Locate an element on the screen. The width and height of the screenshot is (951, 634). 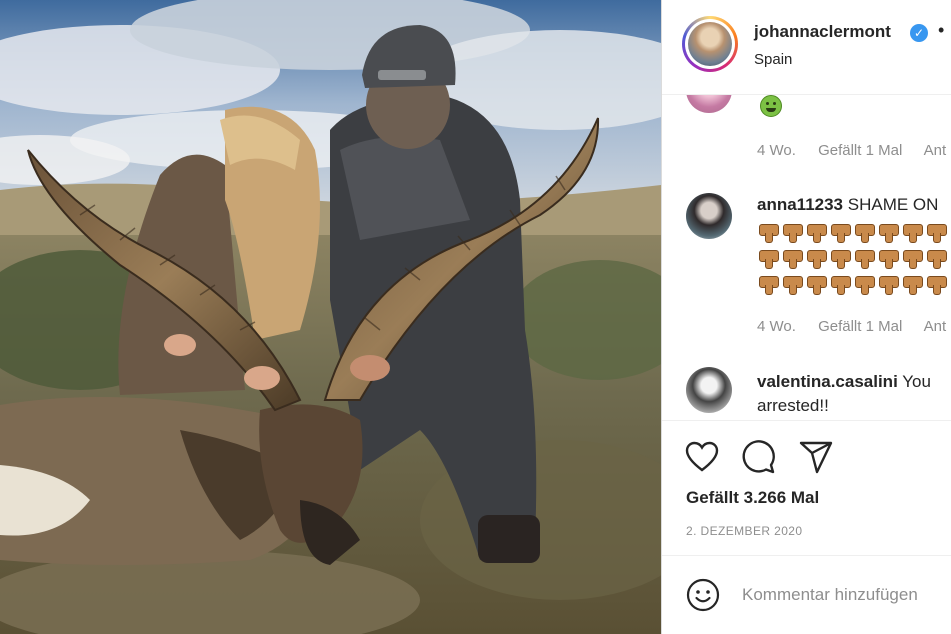
thumbs-down-emoji-group is located at coordinates (854, 261).